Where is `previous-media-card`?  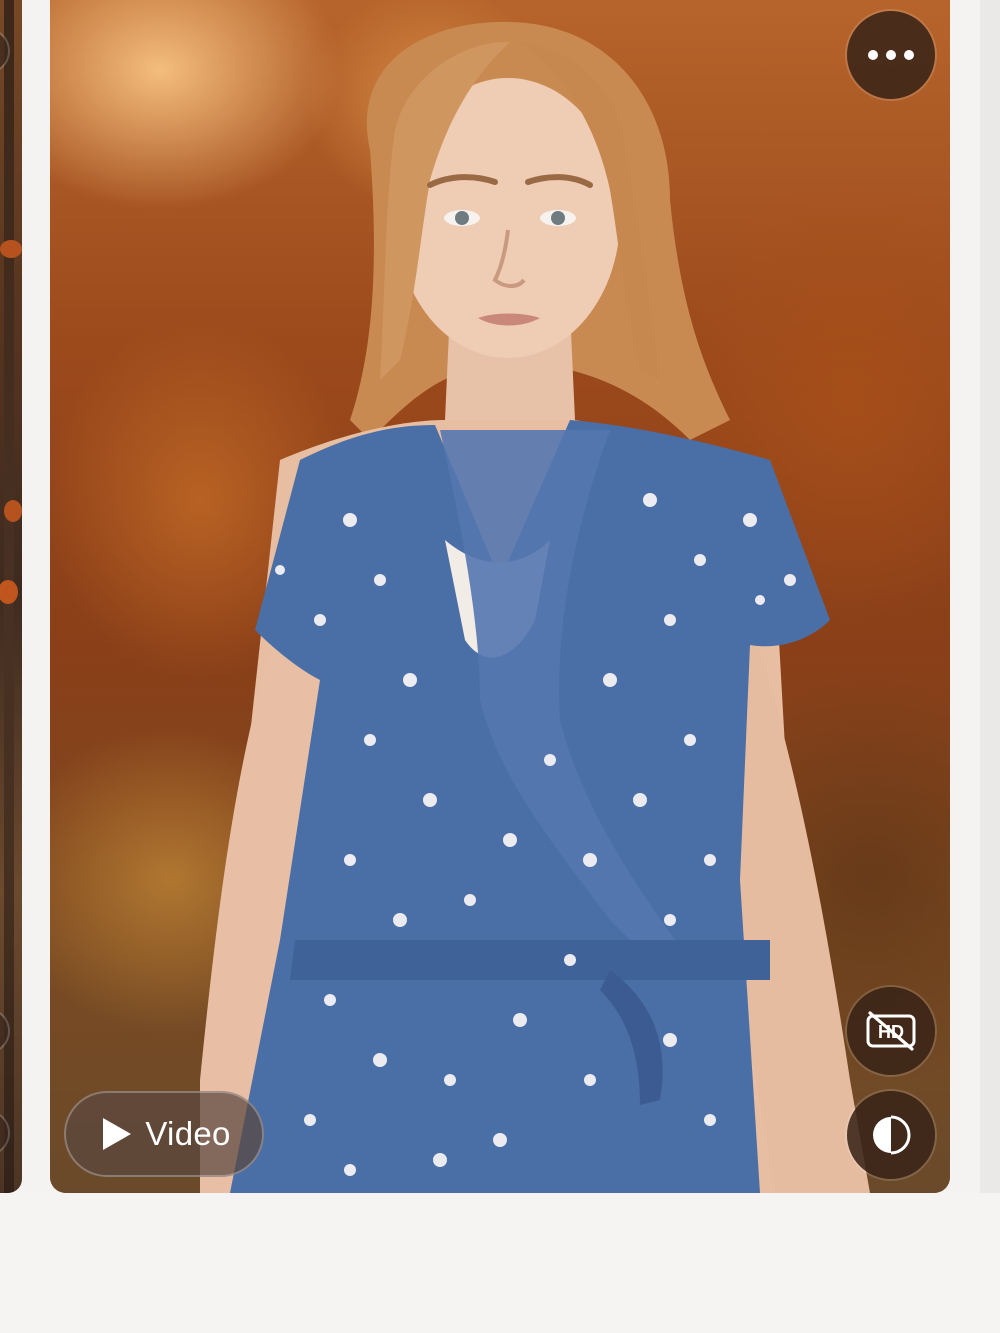 previous-media-card is located at coordinates (11, 596).